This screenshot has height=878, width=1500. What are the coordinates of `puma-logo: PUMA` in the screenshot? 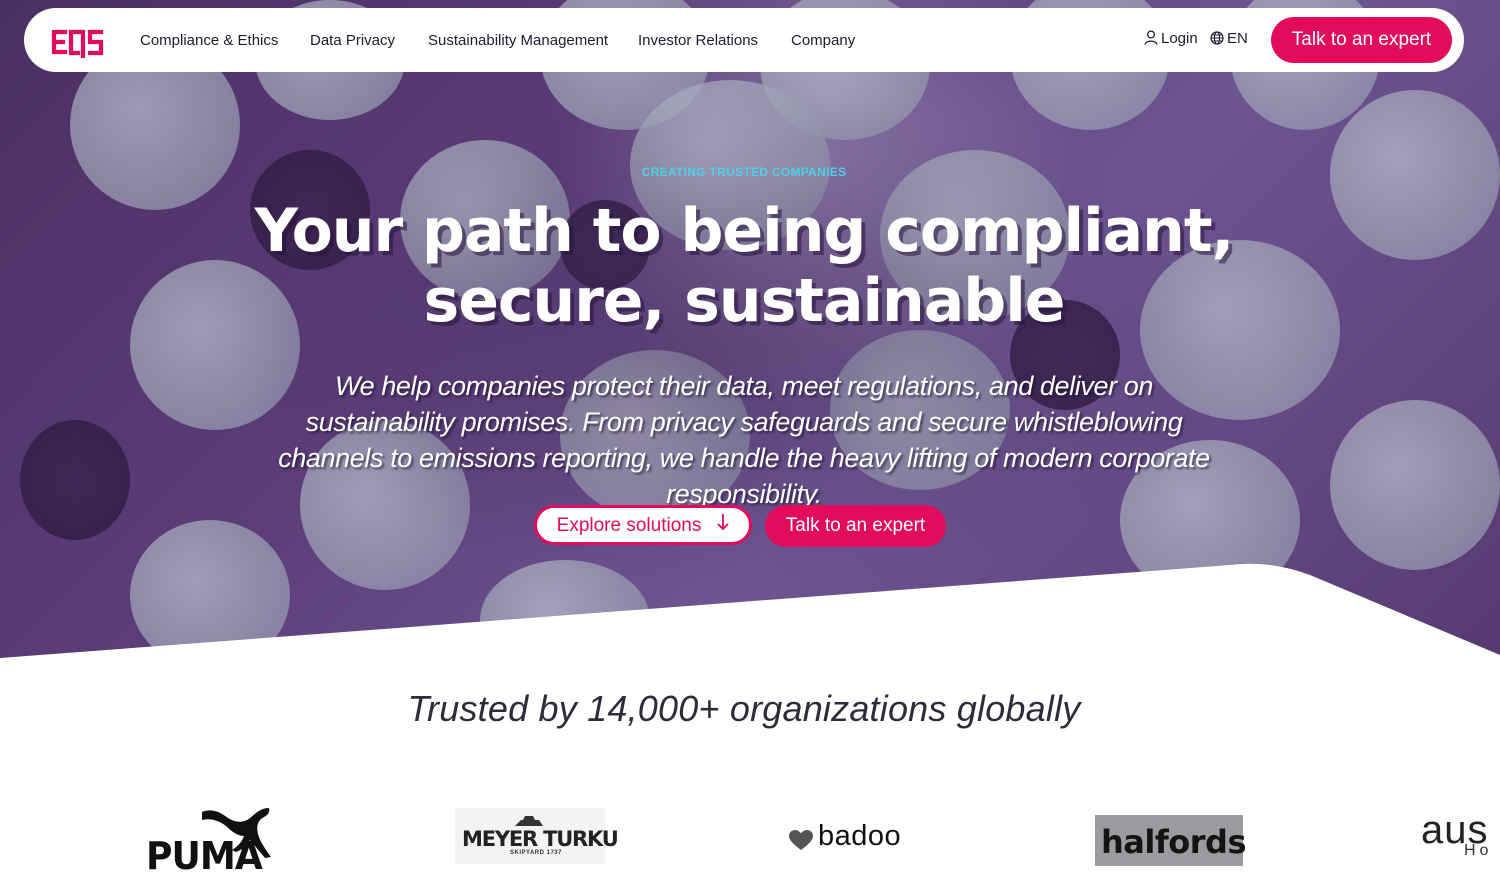 It's located at (204, 856).